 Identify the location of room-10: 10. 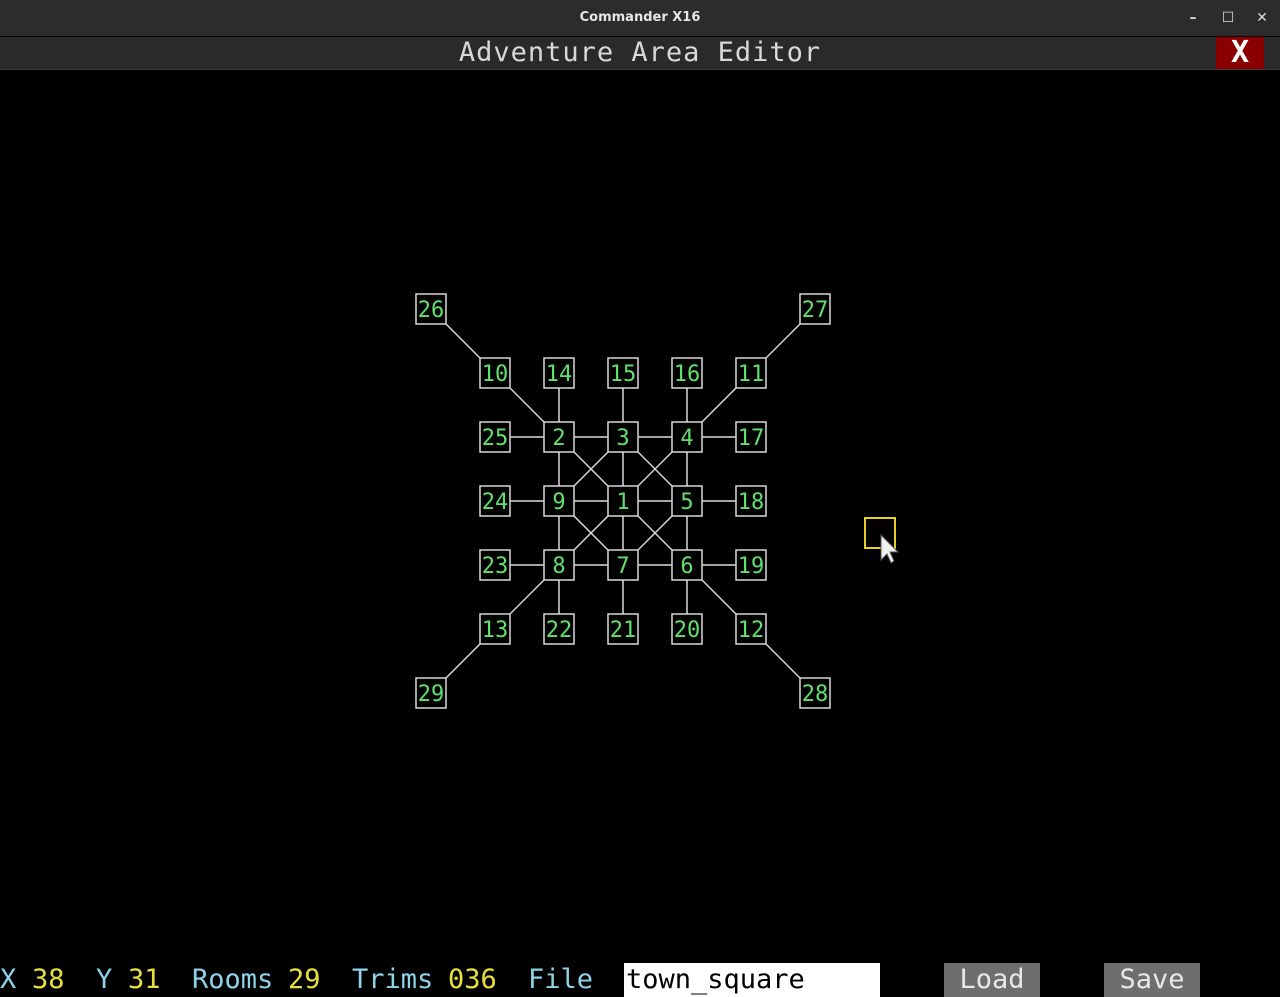
(495, 373).